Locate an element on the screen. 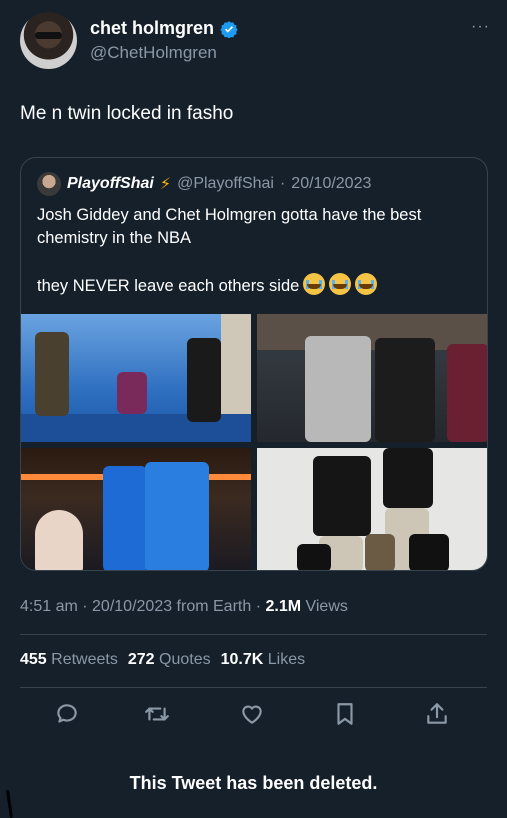 The height and width of the screenshot is (818, 507). engagement-stats: 455 Retweets 272 Quotes 10.7K Likes is located at coordinates (162, 660).